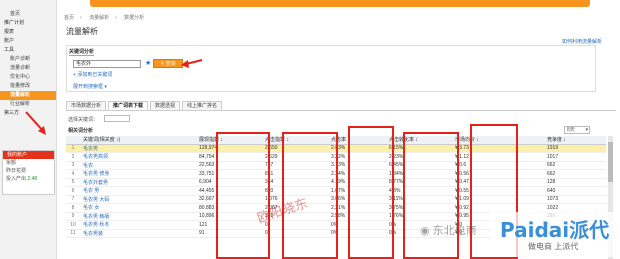 The image size is (620, 259). Describe the element at coordinates (448, 231) in the screenshot. I see `wechat-watermark: ◉ 东北电商` at that location.